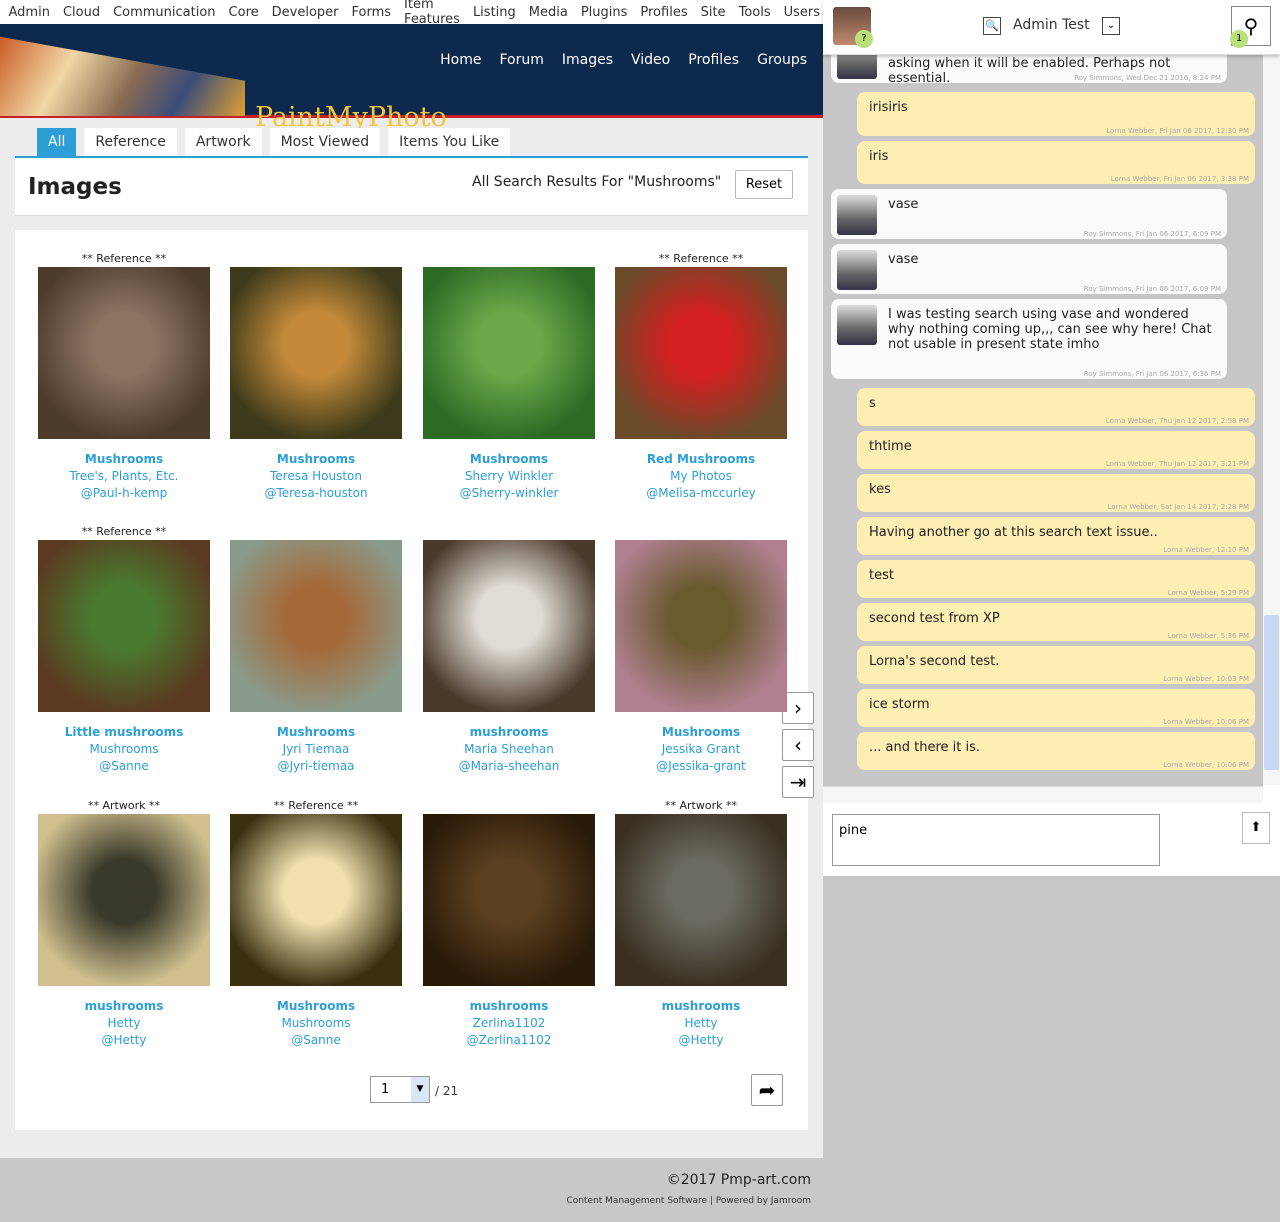  Describe the element at coordinates (57, 143) in the screenshot. I see `tab-all: All` at that location.